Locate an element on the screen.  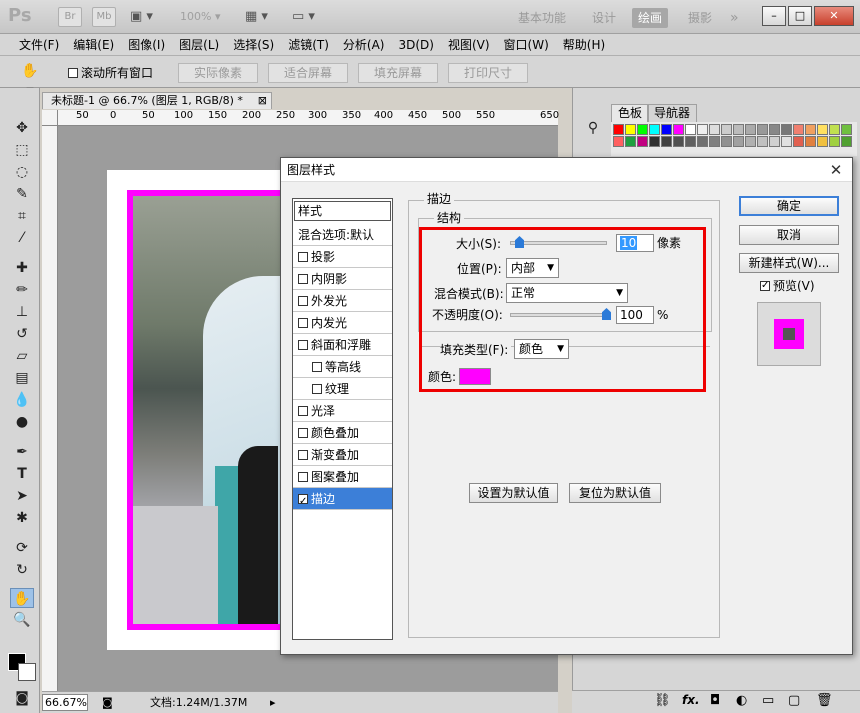
style-contour: 等高线 is located at coordinates (342, 367).